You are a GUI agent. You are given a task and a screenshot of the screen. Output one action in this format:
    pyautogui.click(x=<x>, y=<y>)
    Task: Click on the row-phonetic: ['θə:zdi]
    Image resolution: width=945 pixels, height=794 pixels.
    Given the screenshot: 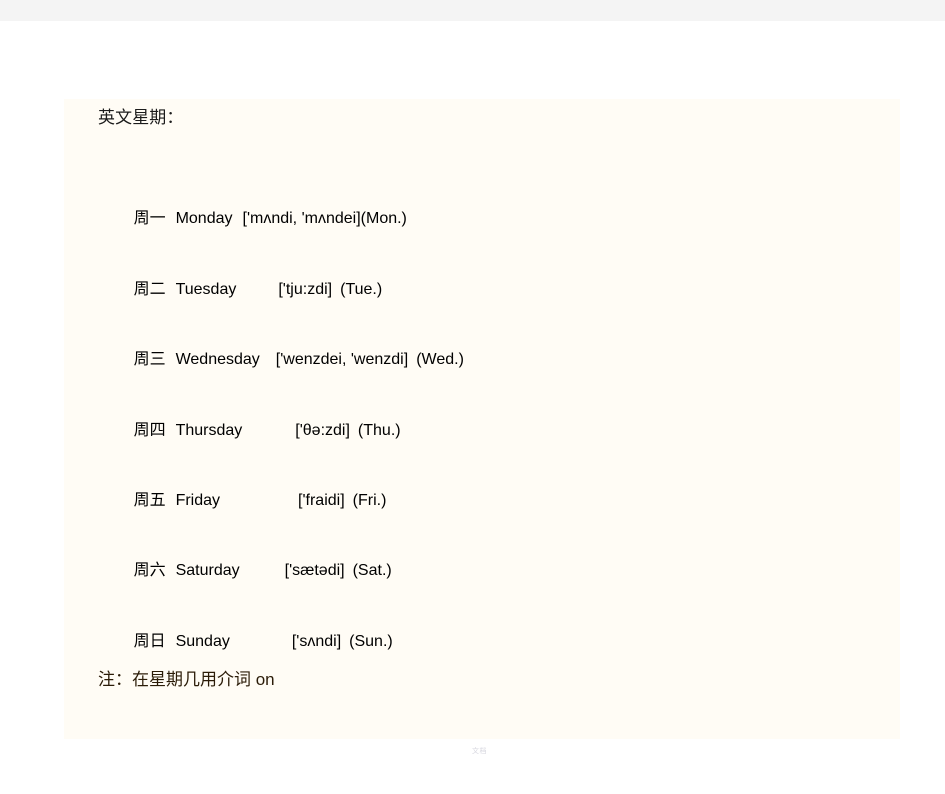 What is the action you would take?
    pyautogui.click(x=322, y=430)
    